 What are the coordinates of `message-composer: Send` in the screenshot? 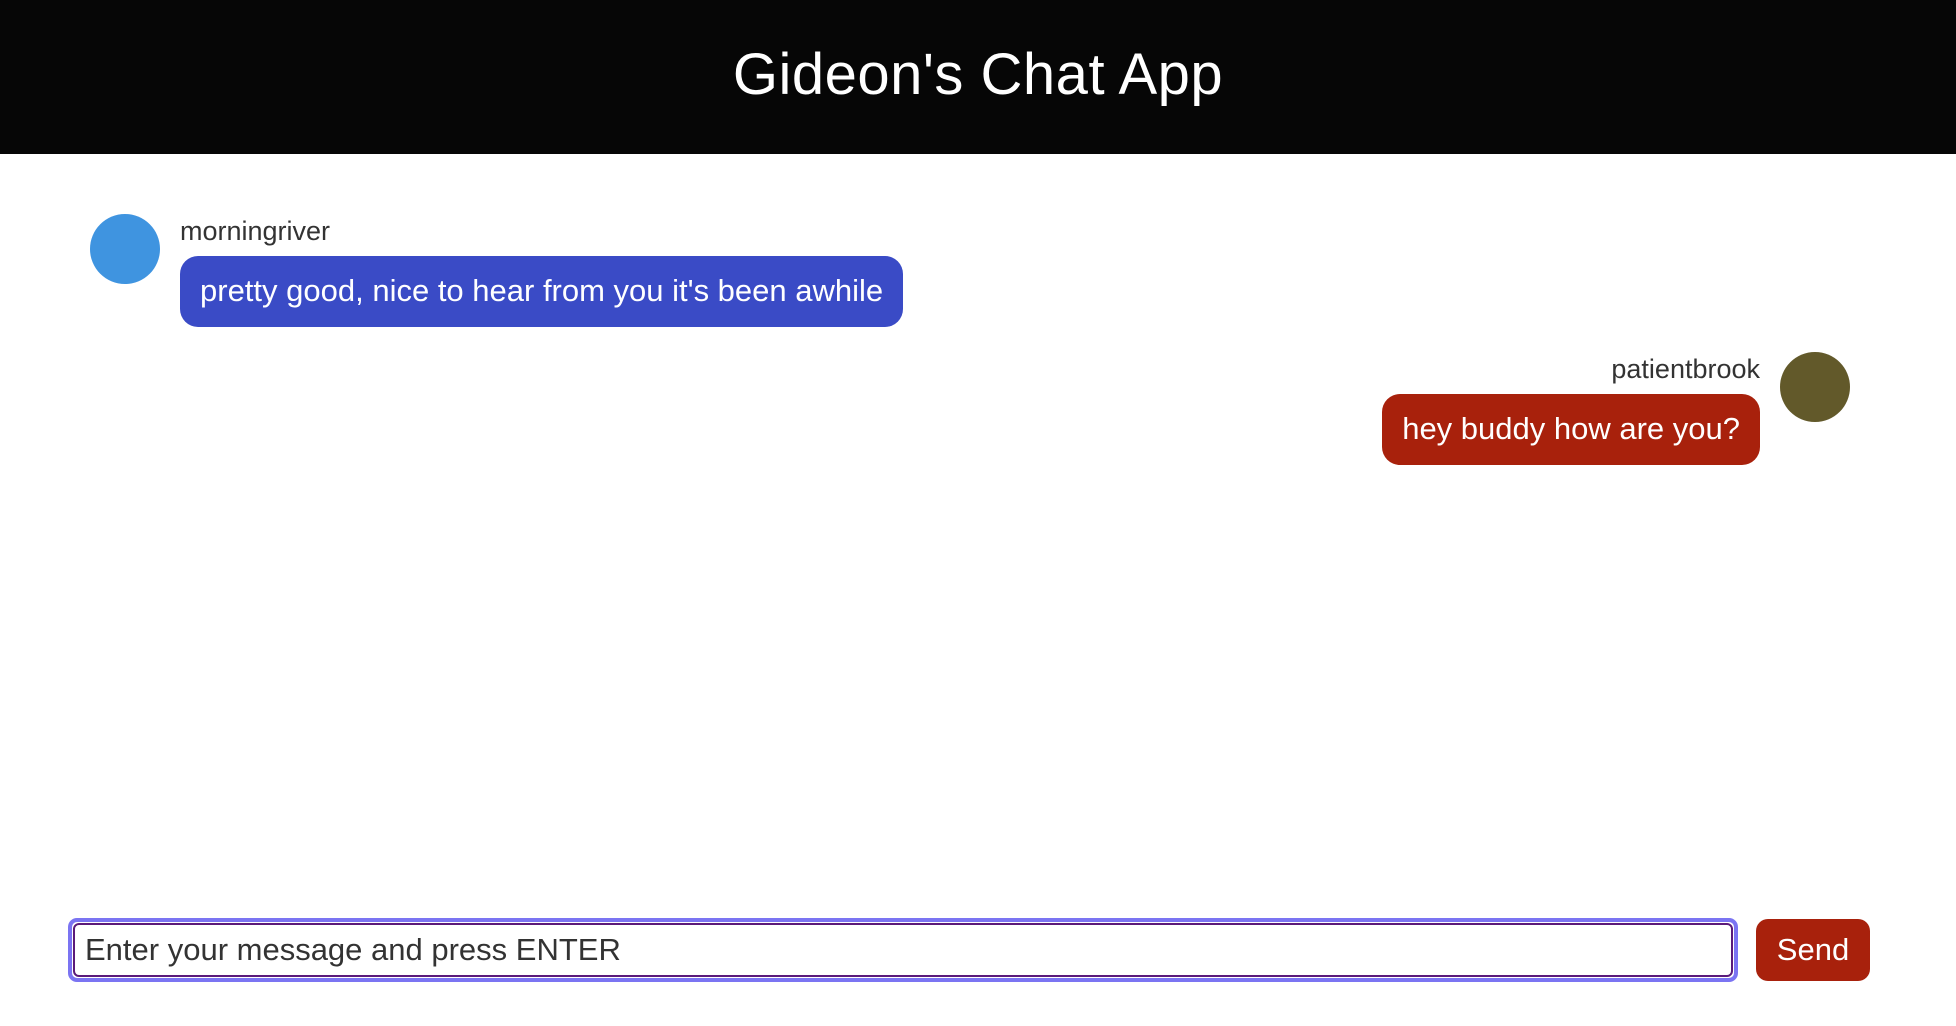 It's located at (969, 950).